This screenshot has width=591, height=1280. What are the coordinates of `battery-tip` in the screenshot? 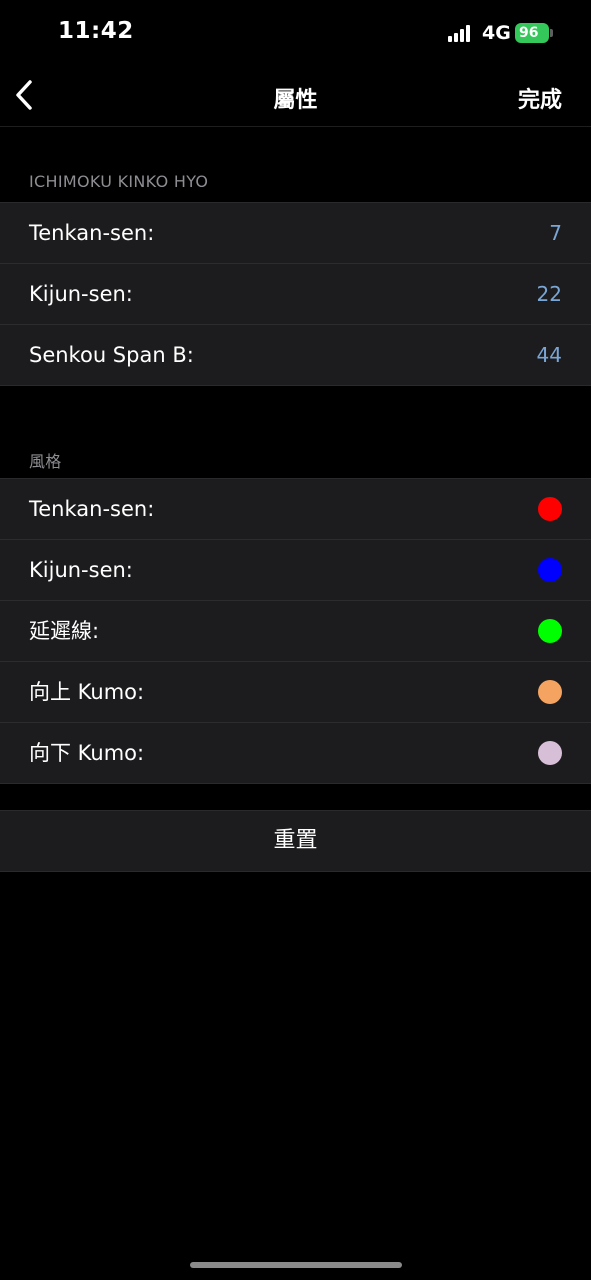 It's located at (551, 33).